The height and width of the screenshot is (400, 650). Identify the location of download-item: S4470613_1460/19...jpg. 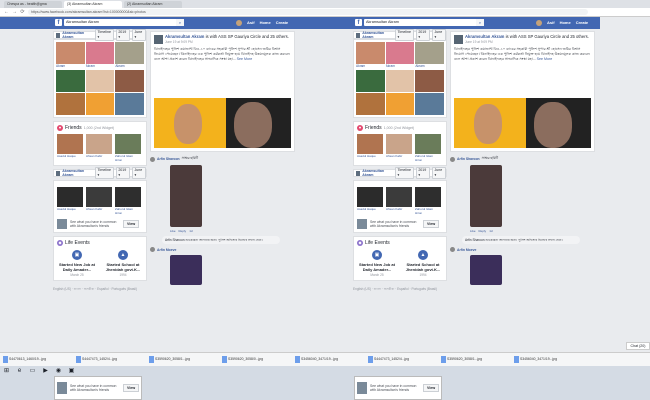
(38, 359).